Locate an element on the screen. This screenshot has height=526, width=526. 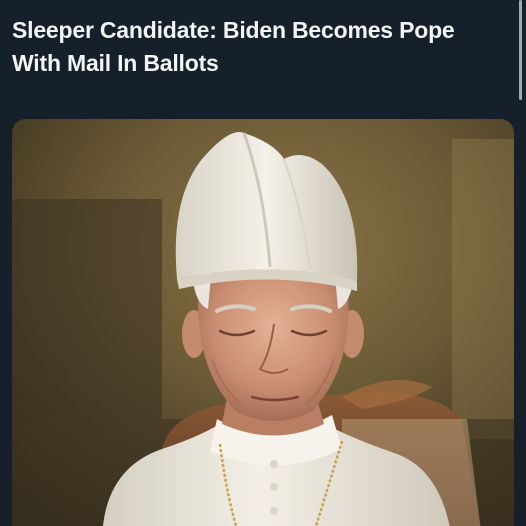
scrollbar-thumb is located at coordinates (520, 50).